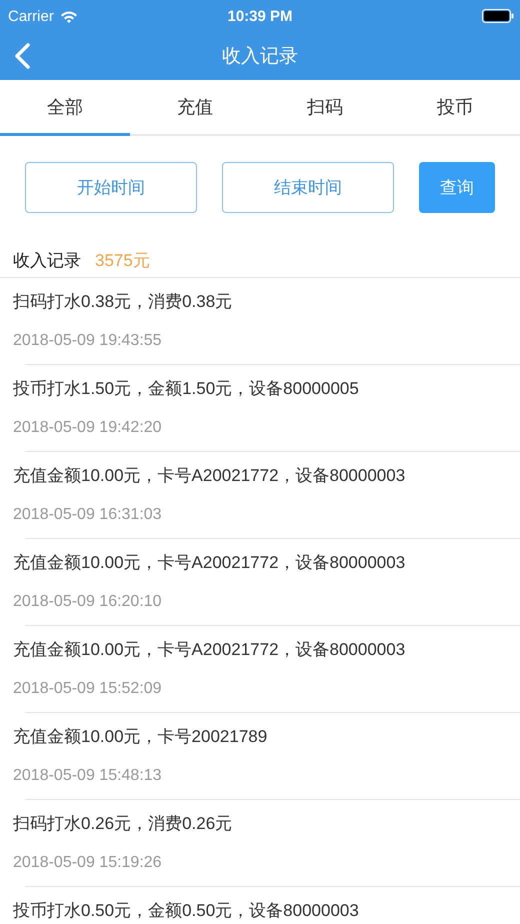 This screenshot has height=924, width=520. What do you see at coordinates (88, 689) in the screenshot?
I see `record-time: 2018-05-09 15:52:09` at bounding box center [88, 689].